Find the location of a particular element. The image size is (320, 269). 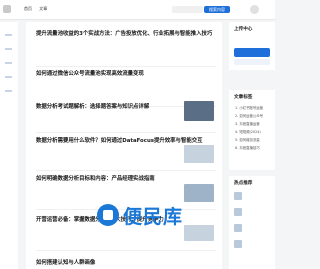

article-title: 提升流量池收益的3个实战方法：广告投放优化、行业拓展与智能推入技巧 is located at coordinates (126, 33).